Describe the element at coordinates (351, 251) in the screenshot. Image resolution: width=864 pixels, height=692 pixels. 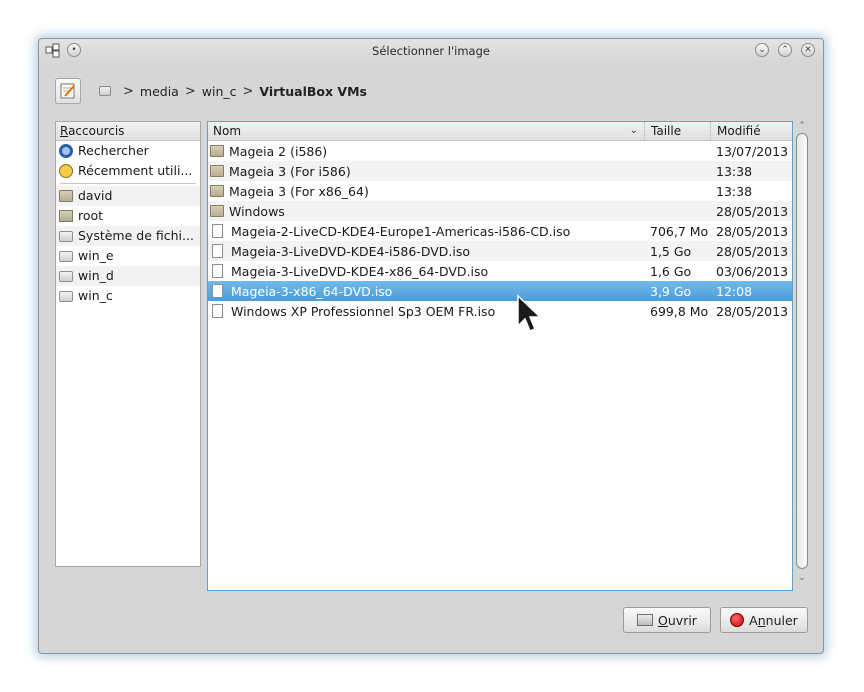
I see `file-name: Mageia-3-LiveDVD-KDE4-i586-DVD.iso` at that location.